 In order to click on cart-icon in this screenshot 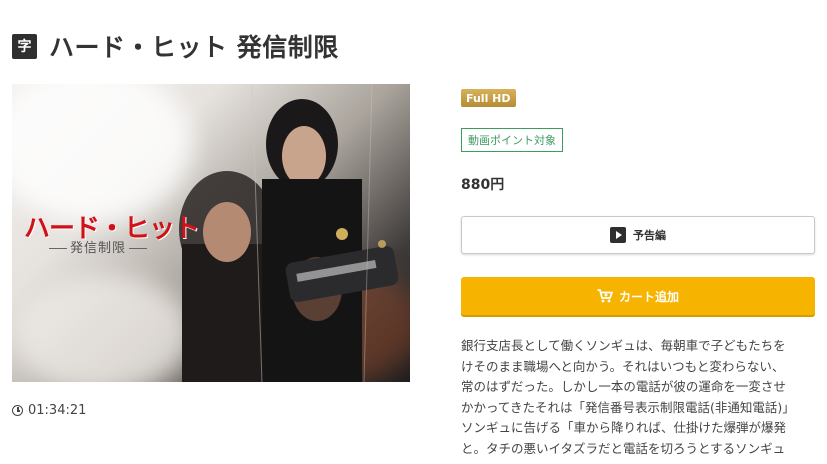, I will do `click(605, 296)`.